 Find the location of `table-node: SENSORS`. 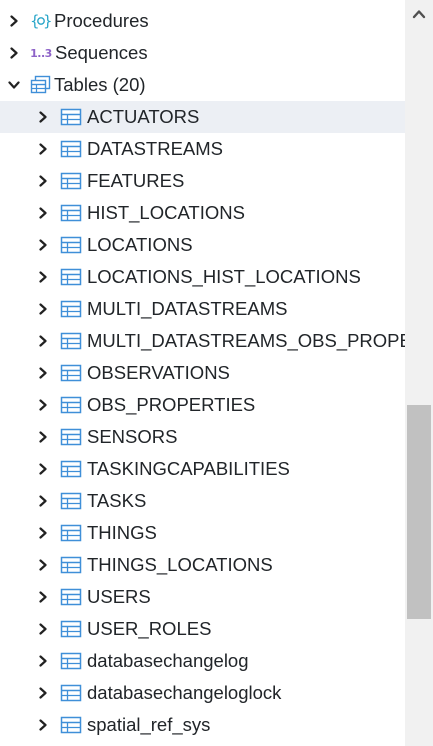

table-node: SENSORS is located at coordinates (202, 437).